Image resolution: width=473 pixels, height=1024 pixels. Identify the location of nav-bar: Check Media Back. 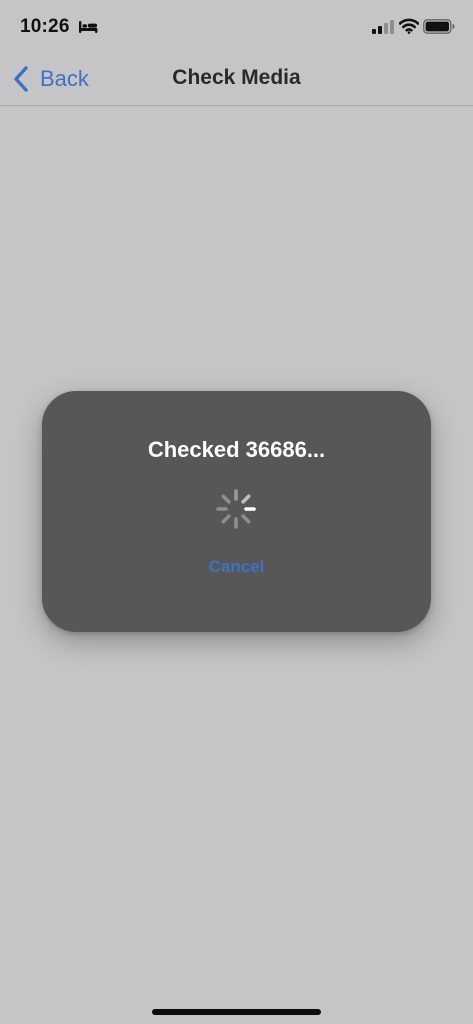
(236, 80).